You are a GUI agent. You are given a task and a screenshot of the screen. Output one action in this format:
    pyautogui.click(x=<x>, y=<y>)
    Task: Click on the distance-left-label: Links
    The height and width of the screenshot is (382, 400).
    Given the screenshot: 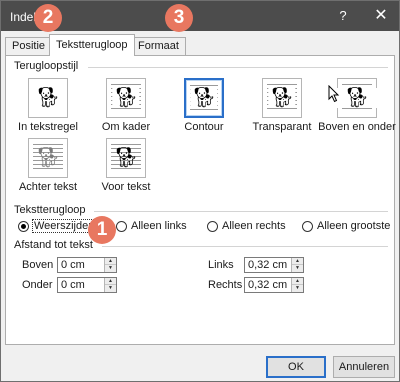 What is the action you would take?
    pyautogui.click(x=221, y=265)
    